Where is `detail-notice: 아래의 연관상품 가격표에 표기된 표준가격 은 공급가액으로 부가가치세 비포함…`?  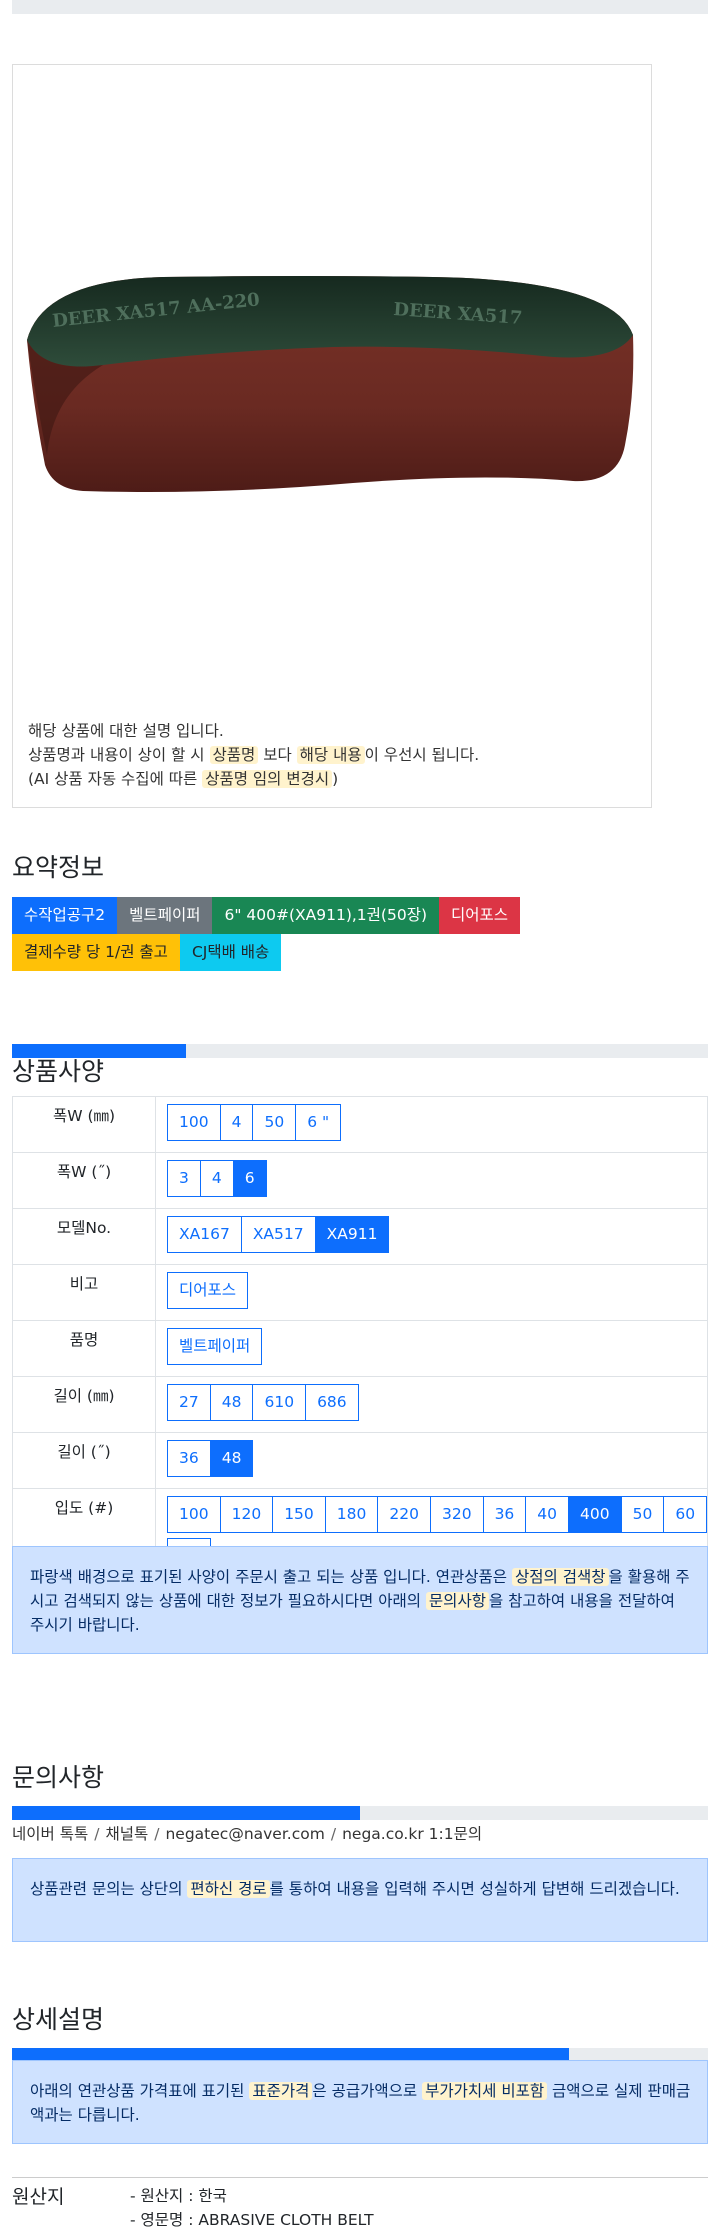
detail-notice: 아래의 연관상품 가격표에 표기된 표준가격 은 공급가액으로 부가가치세 비포함… is located at coordinates (360, 2102).